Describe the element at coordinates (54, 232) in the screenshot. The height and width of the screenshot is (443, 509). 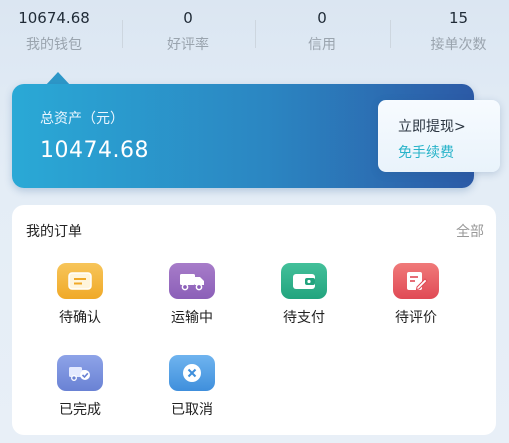
I see `orders-title: 我的订单` at that location.